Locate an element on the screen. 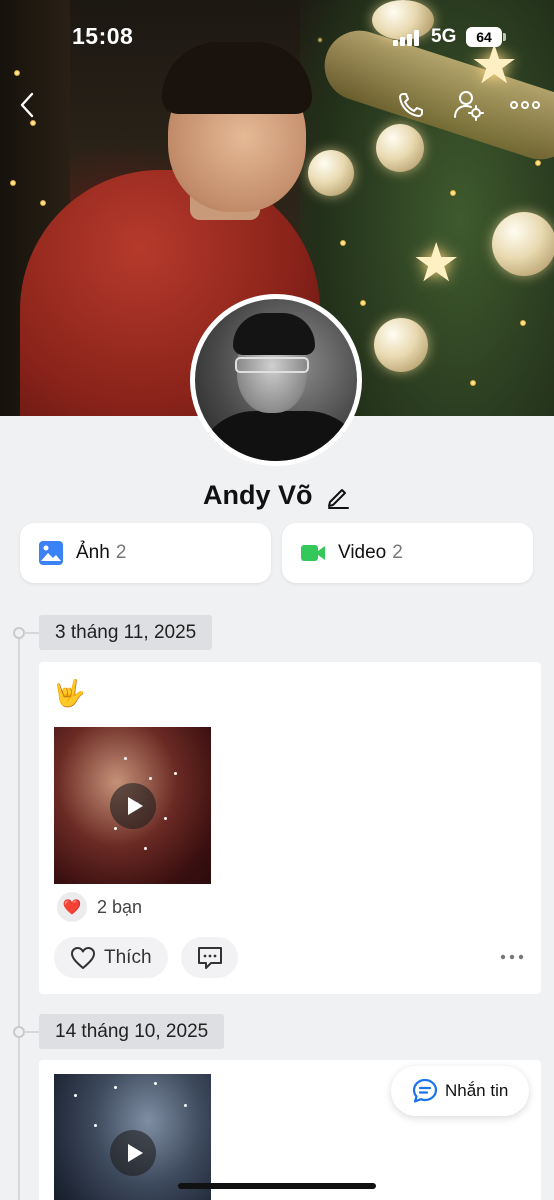  image-icon is located at coordinates (51, 553).